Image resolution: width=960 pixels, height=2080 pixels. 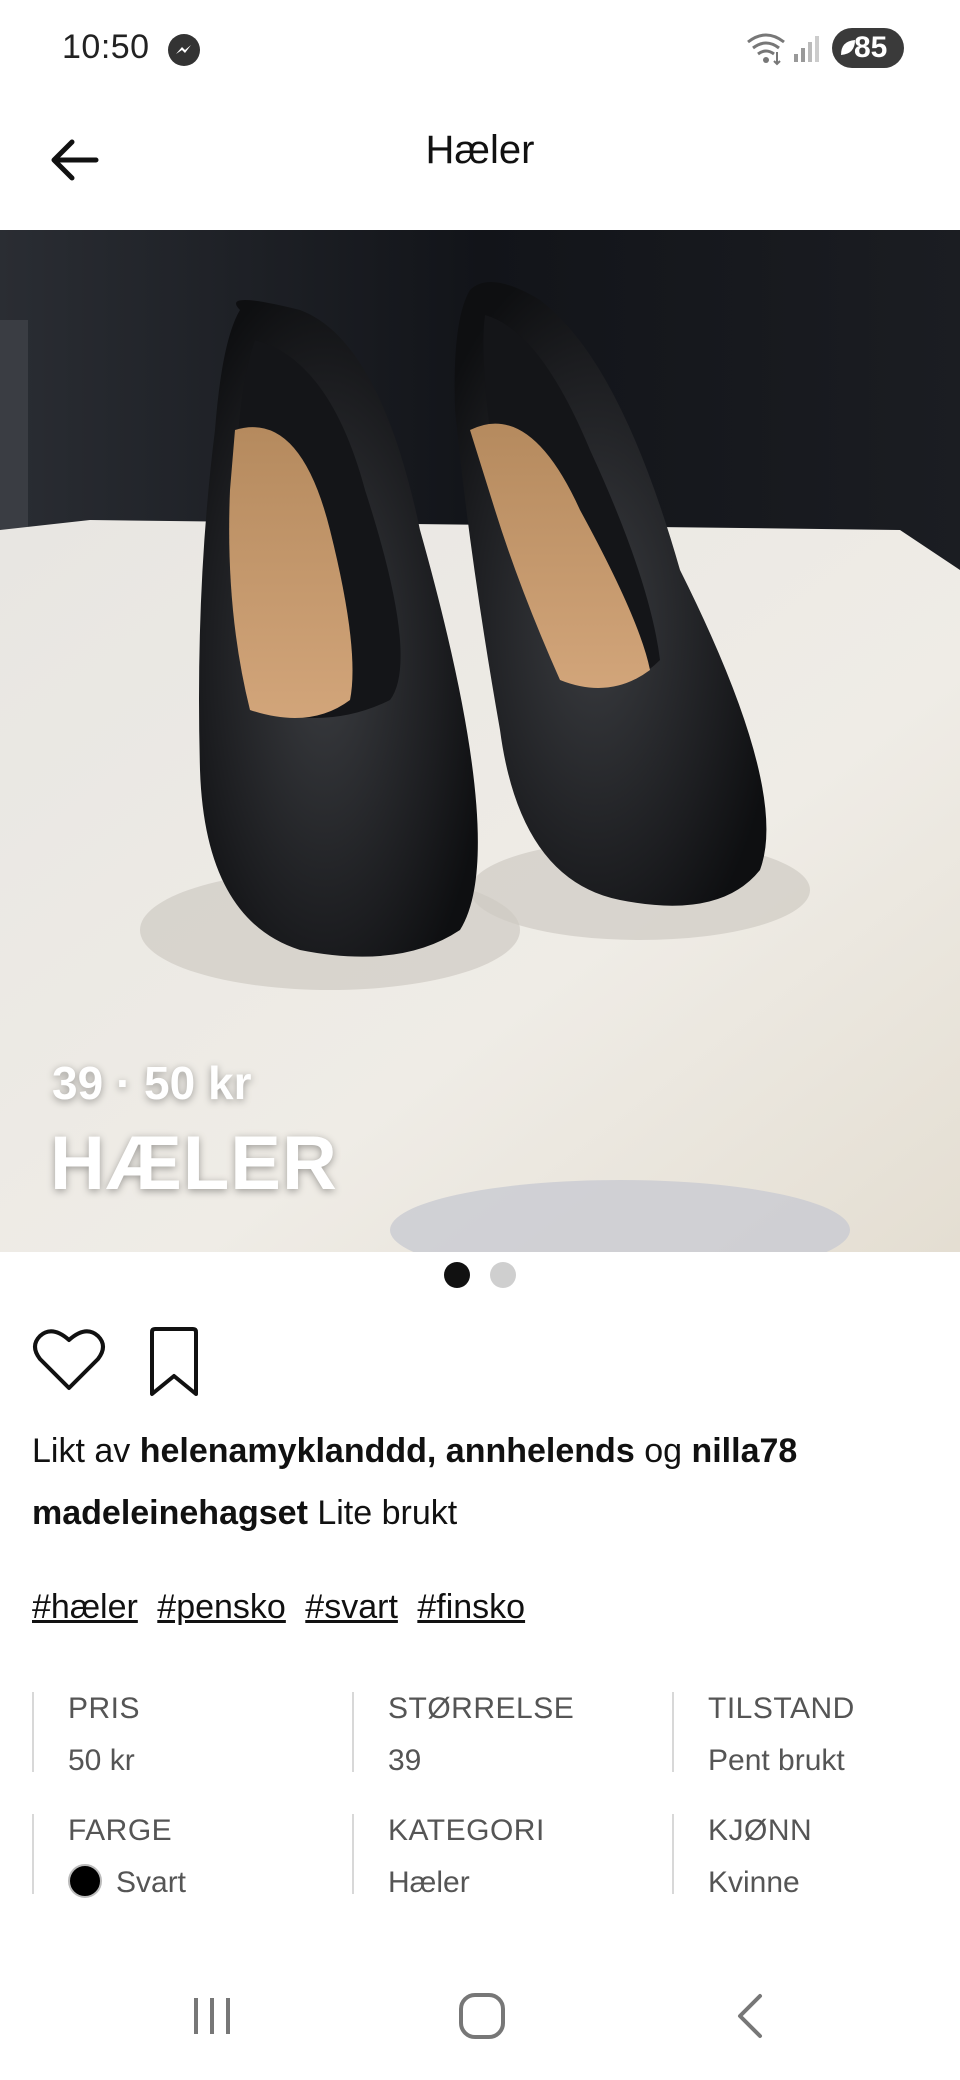 What do you see at coordinates (212, 2016) in the screenshot?
I see `recent-apps-icon` at bounding box center [212, 2016].